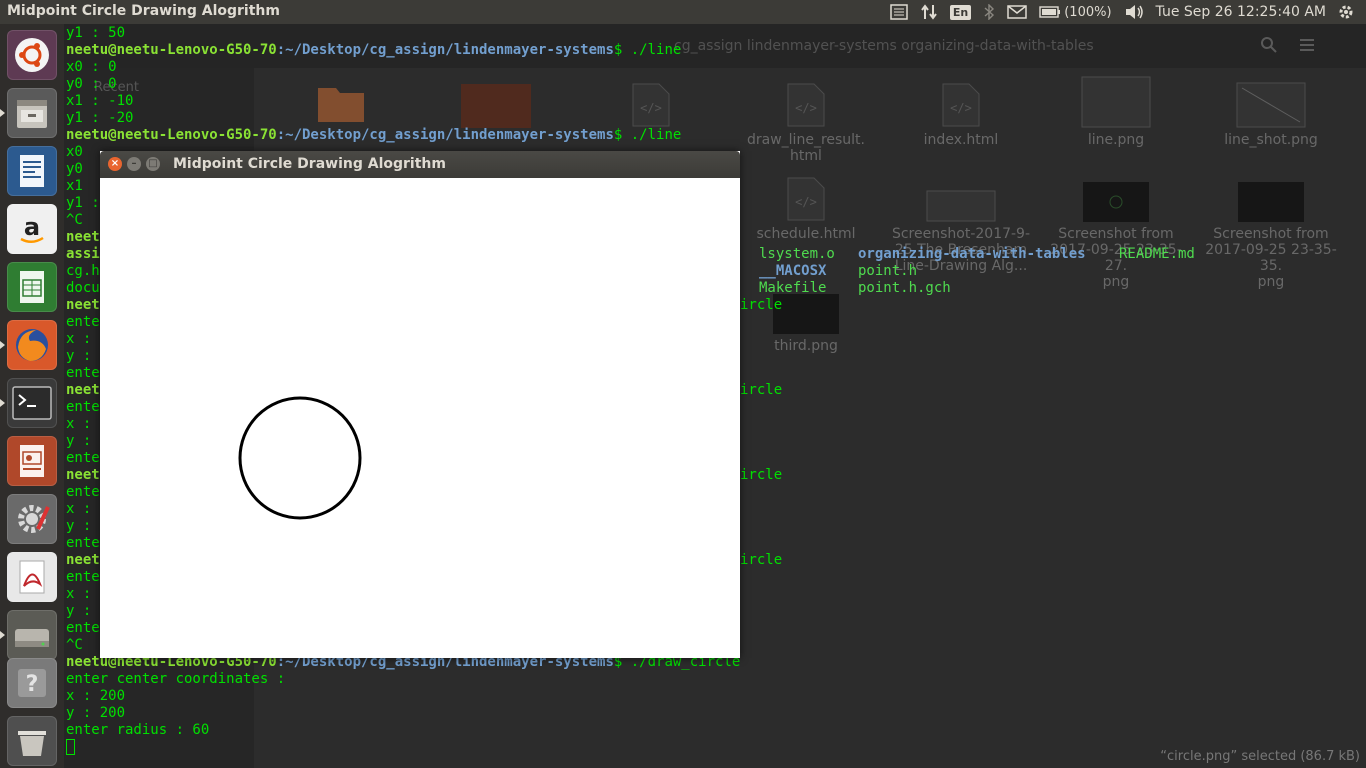 This screenshot has height=768, width=1366. Describe the element at coordinates (899, 12) in the screenshot. I see `menu-lines-icon` at that location.